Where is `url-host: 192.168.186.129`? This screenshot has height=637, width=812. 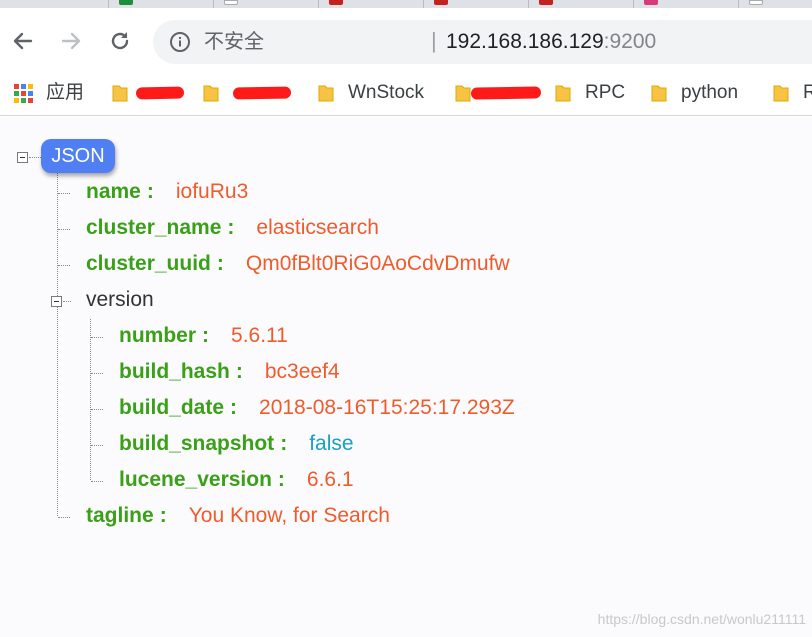
url-host: 192.168.186.129 is located at coordinates (525, 41).